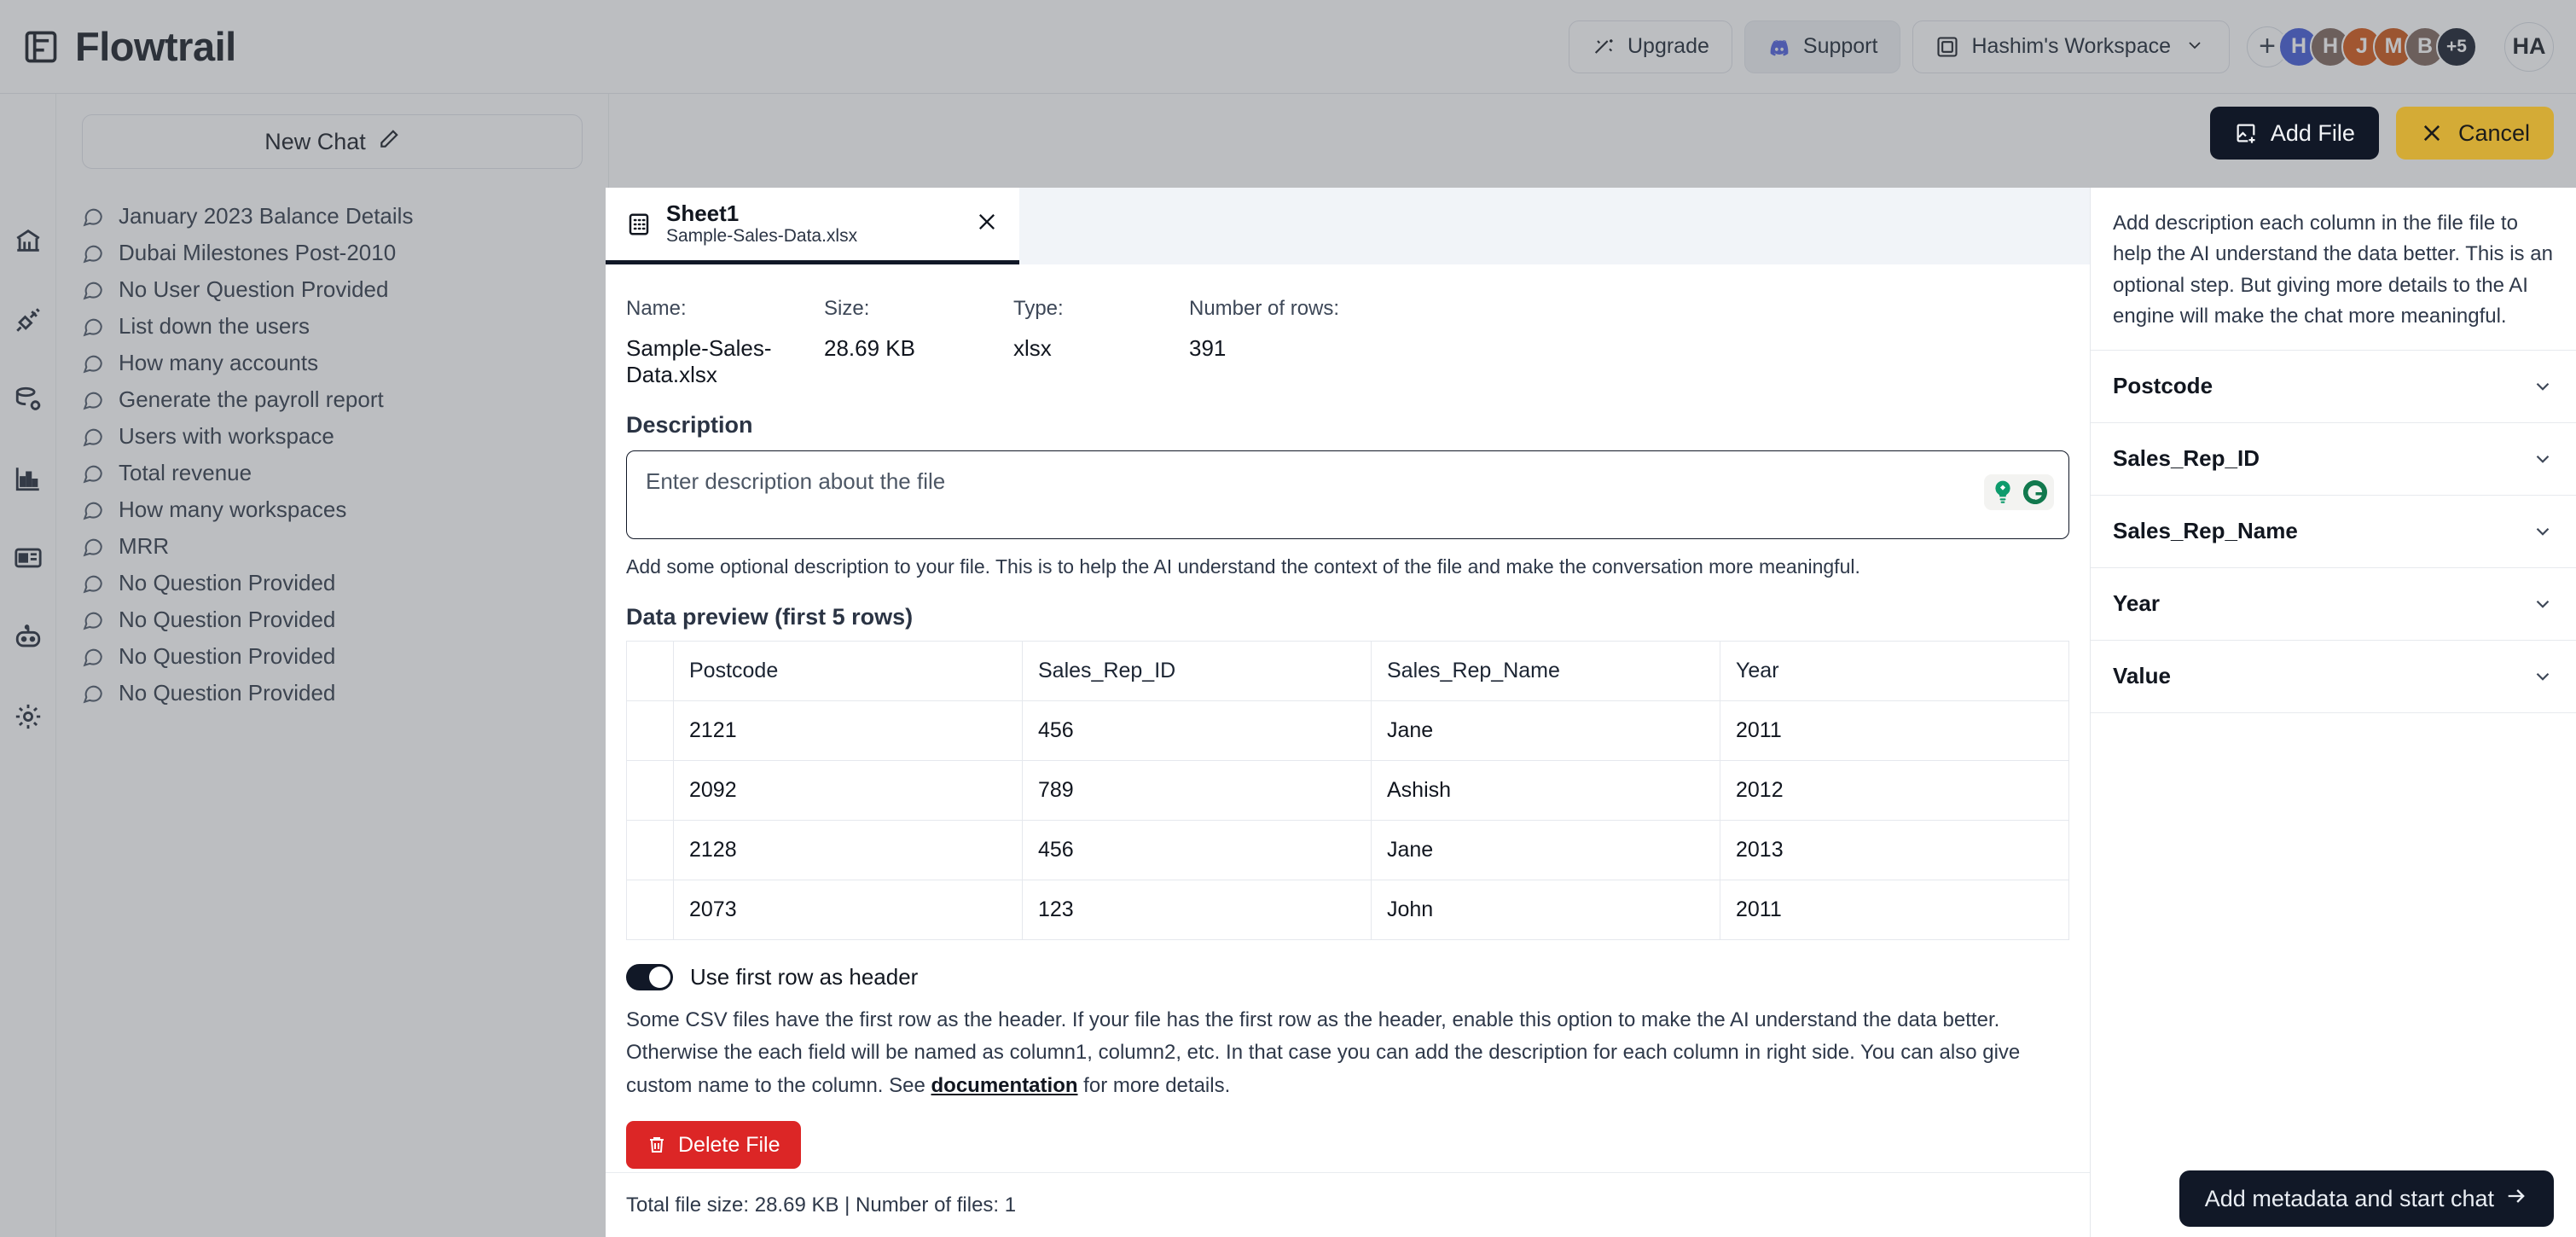 The image size is (2576, 1237). What do you see at coordinates (1038, 308) in the screenshot?
I see `meta-label: Type:` at bounding box center [1038, 308].